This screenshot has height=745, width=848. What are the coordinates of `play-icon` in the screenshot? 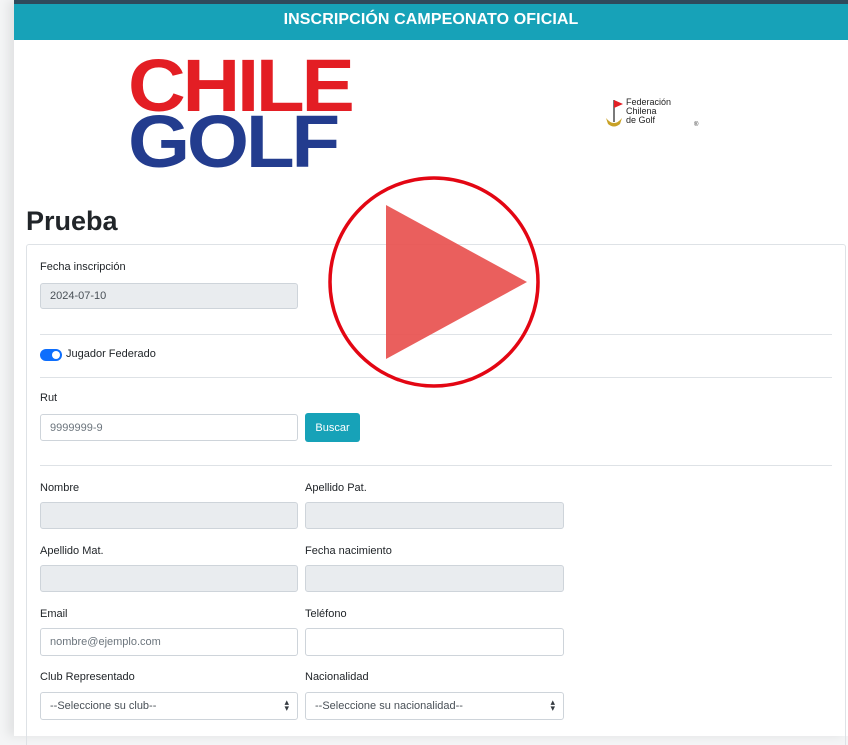 It's located at (435, 283).